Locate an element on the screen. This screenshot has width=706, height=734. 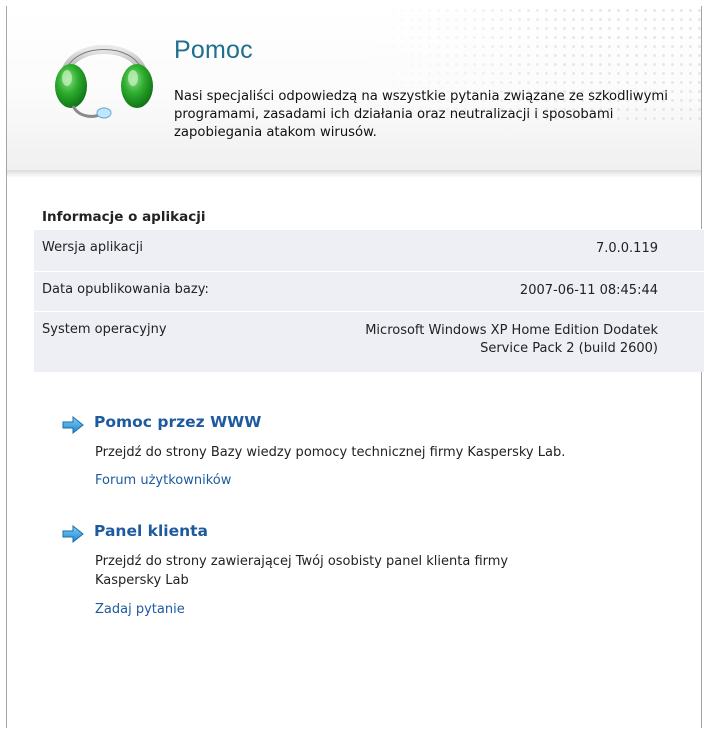
page-title: Pomoc is located at coordinates (213, 50).